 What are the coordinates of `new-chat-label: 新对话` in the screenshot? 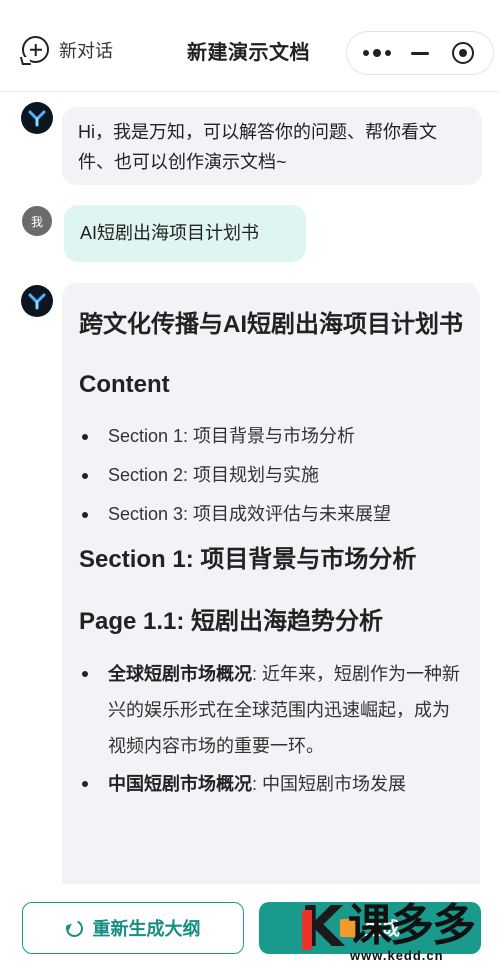 It's located at (86, 50).